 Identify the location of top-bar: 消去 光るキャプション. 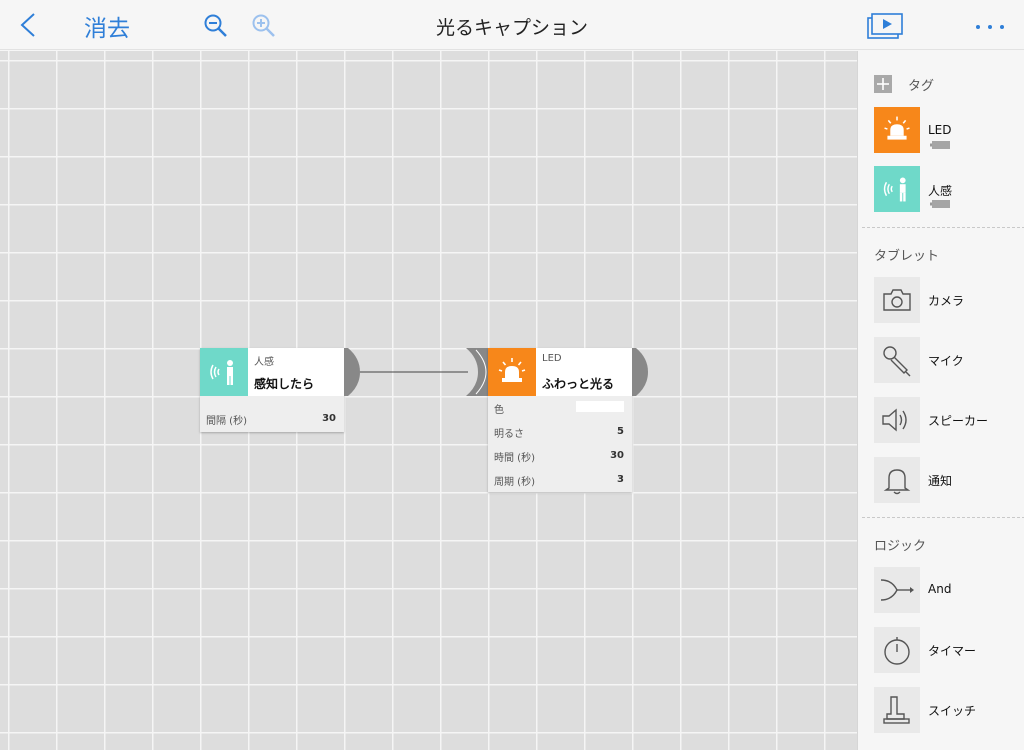
(512, 25).